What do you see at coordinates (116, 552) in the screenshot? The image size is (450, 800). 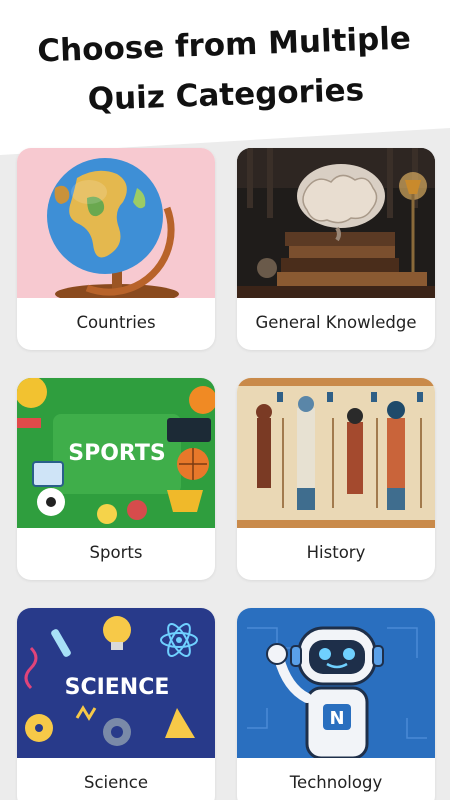 I see `category-label: Sports` at bounding box center [116, 552].